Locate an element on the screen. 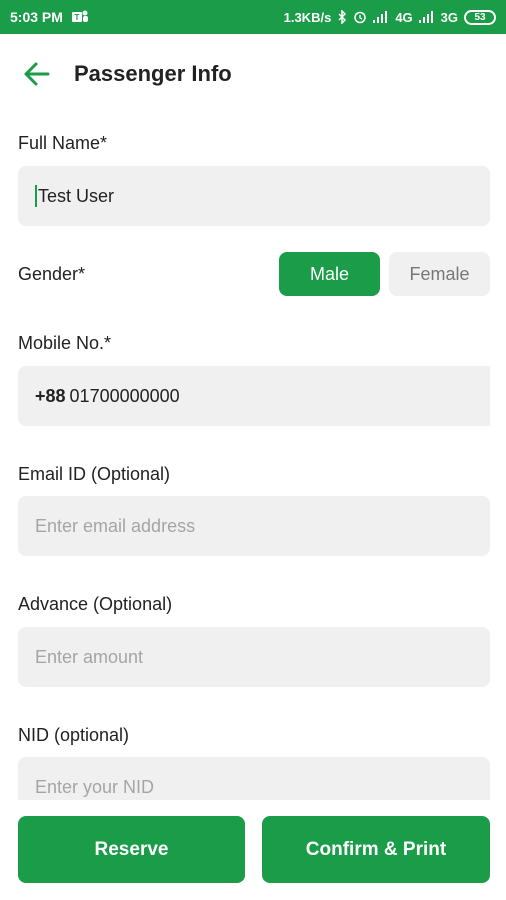  email-placeholder: Enter email address is located at coordinates (115, 525).